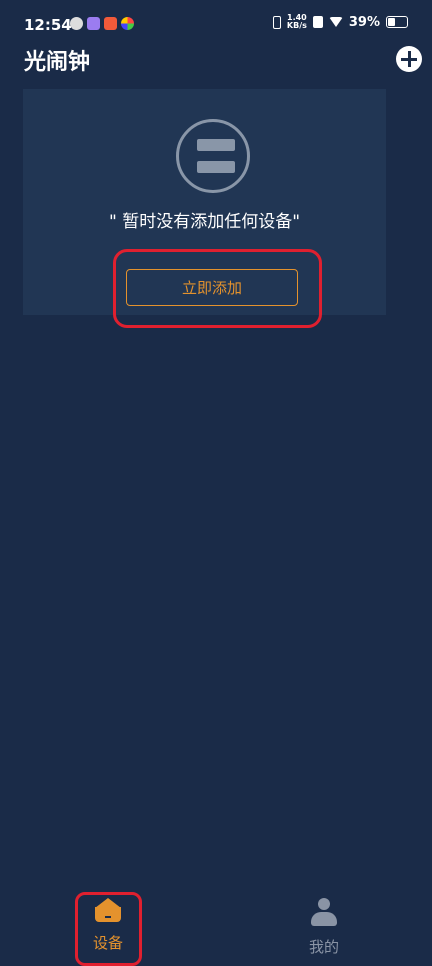  I want to click on app-notification-icon, so click(76, 23).